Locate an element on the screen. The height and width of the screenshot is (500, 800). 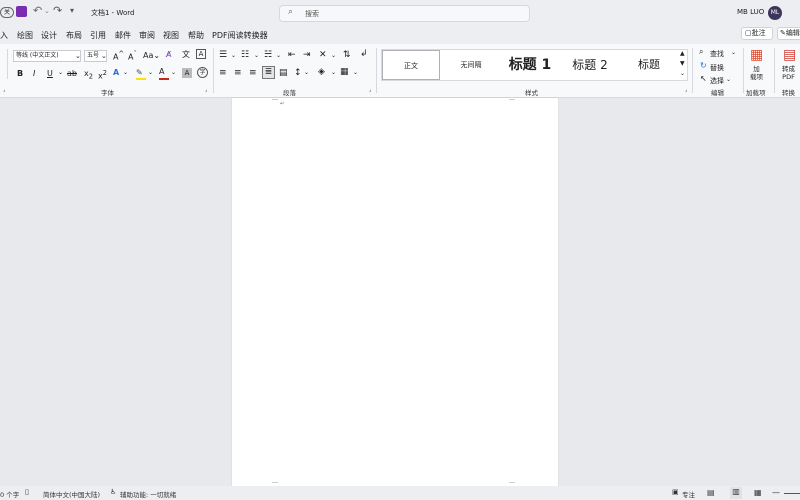
style-normal: 正文 is located at coordinates (411, 65).